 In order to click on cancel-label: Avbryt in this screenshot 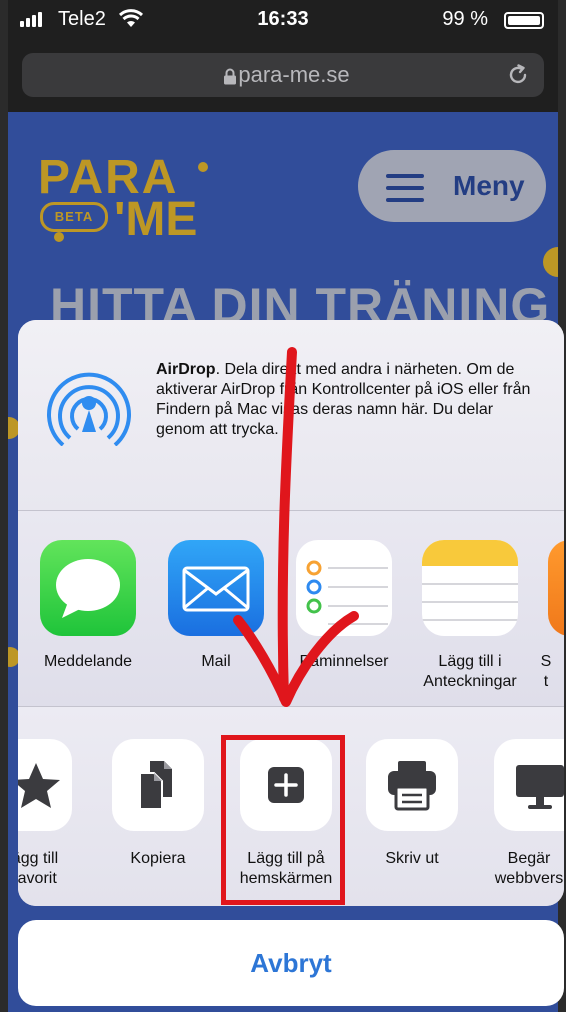, I will do `click(291, 963)`.